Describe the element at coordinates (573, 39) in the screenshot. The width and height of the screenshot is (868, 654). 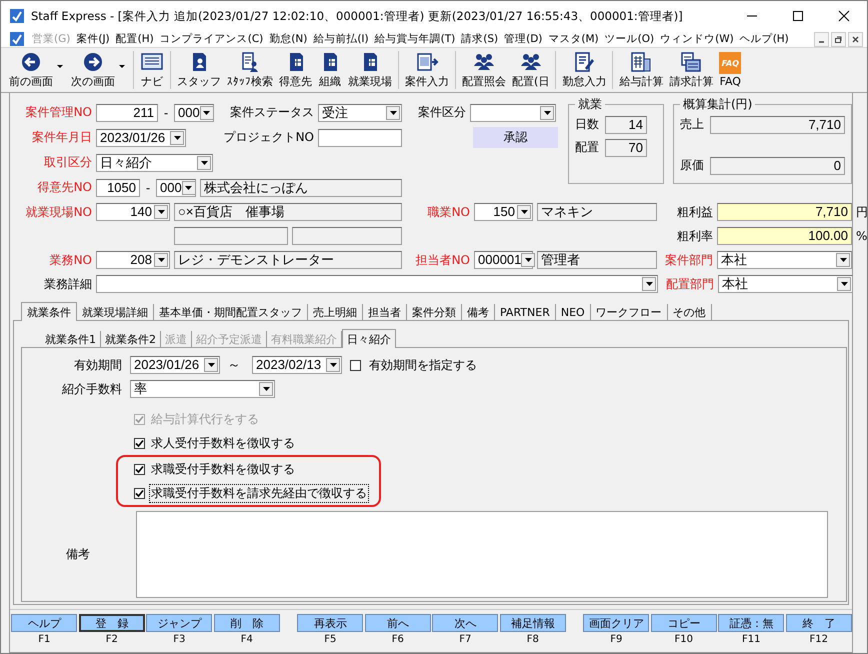
I see `menu-item: マスタ(M)` at that location.